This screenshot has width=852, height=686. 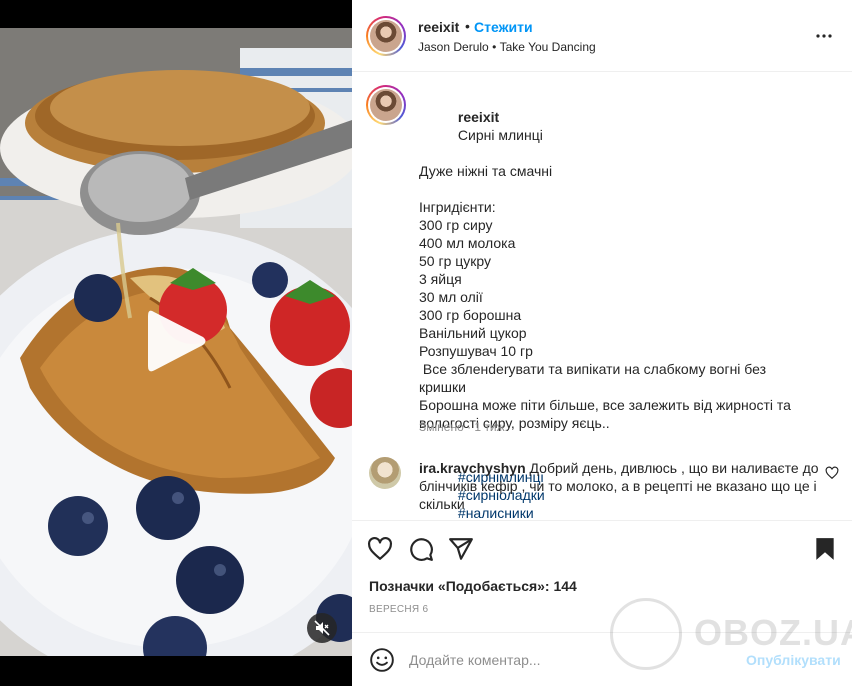 I want to click on caption-line: Дуже ніжні та смачні, so click(x=486, y=171).